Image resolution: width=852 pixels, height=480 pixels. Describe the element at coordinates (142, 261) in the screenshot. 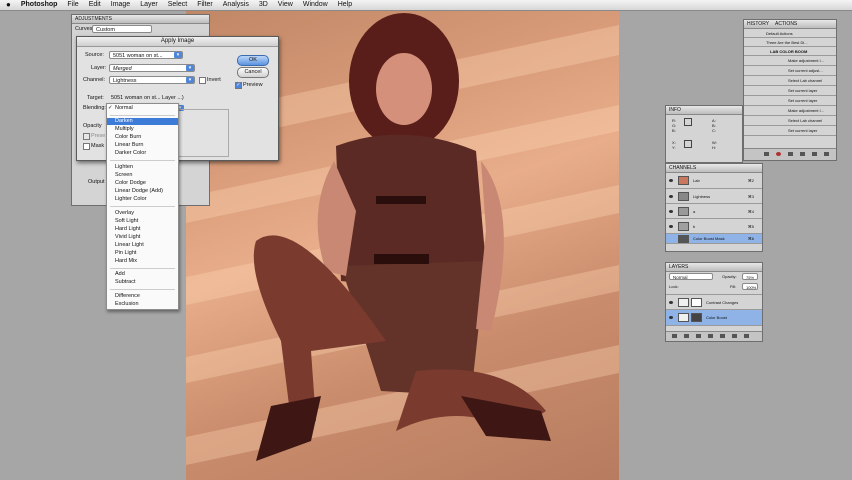

I see `dropdown-item-hard-mix: Hard Mix` at that location.